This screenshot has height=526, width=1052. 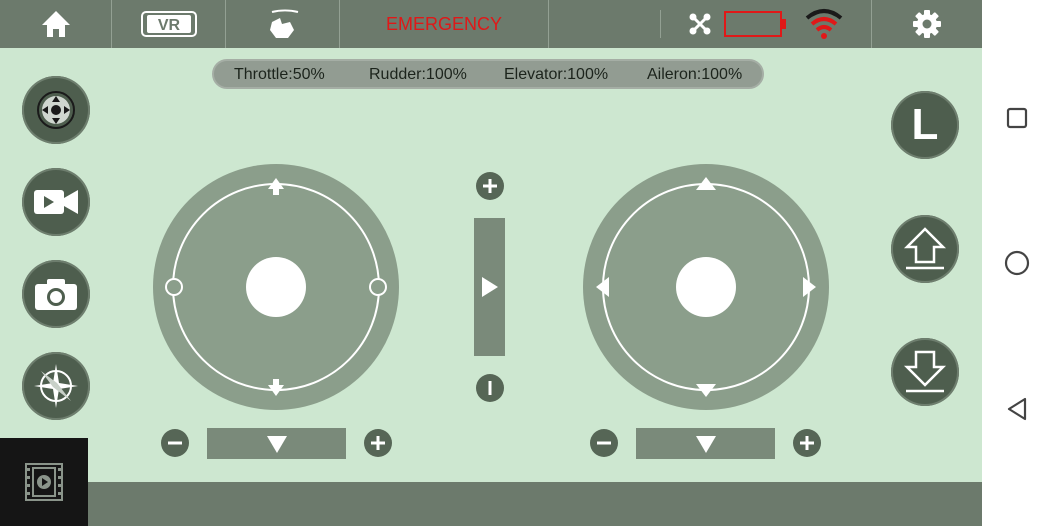 I want to click on left-joystick, so click(x=276, y=287).